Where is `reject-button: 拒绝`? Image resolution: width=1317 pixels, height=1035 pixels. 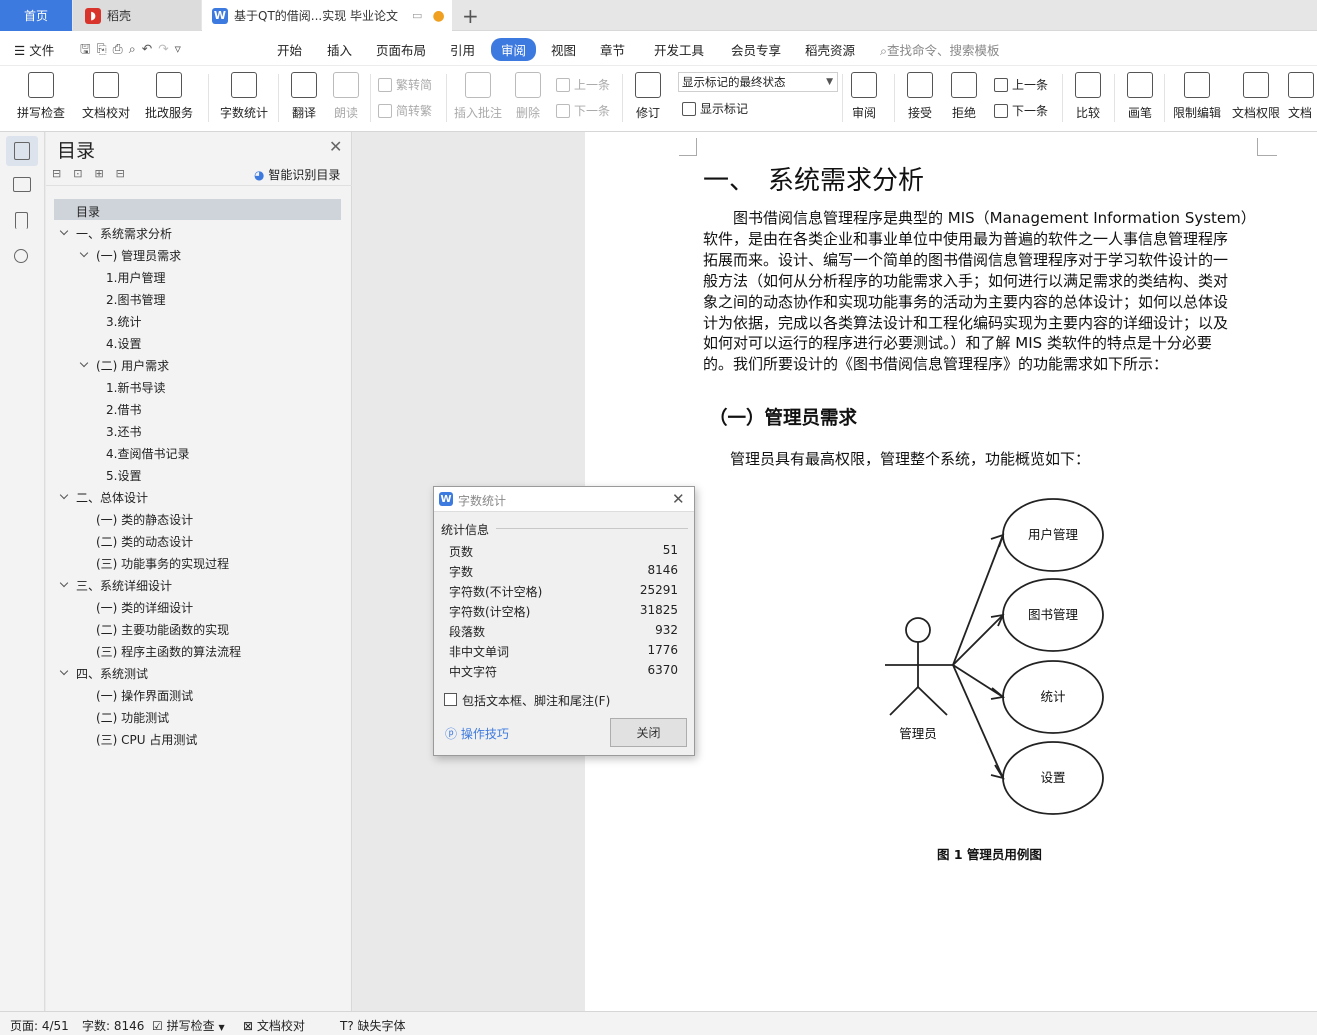 reject-button: 拒绝 is located at coordinates (964, 93).